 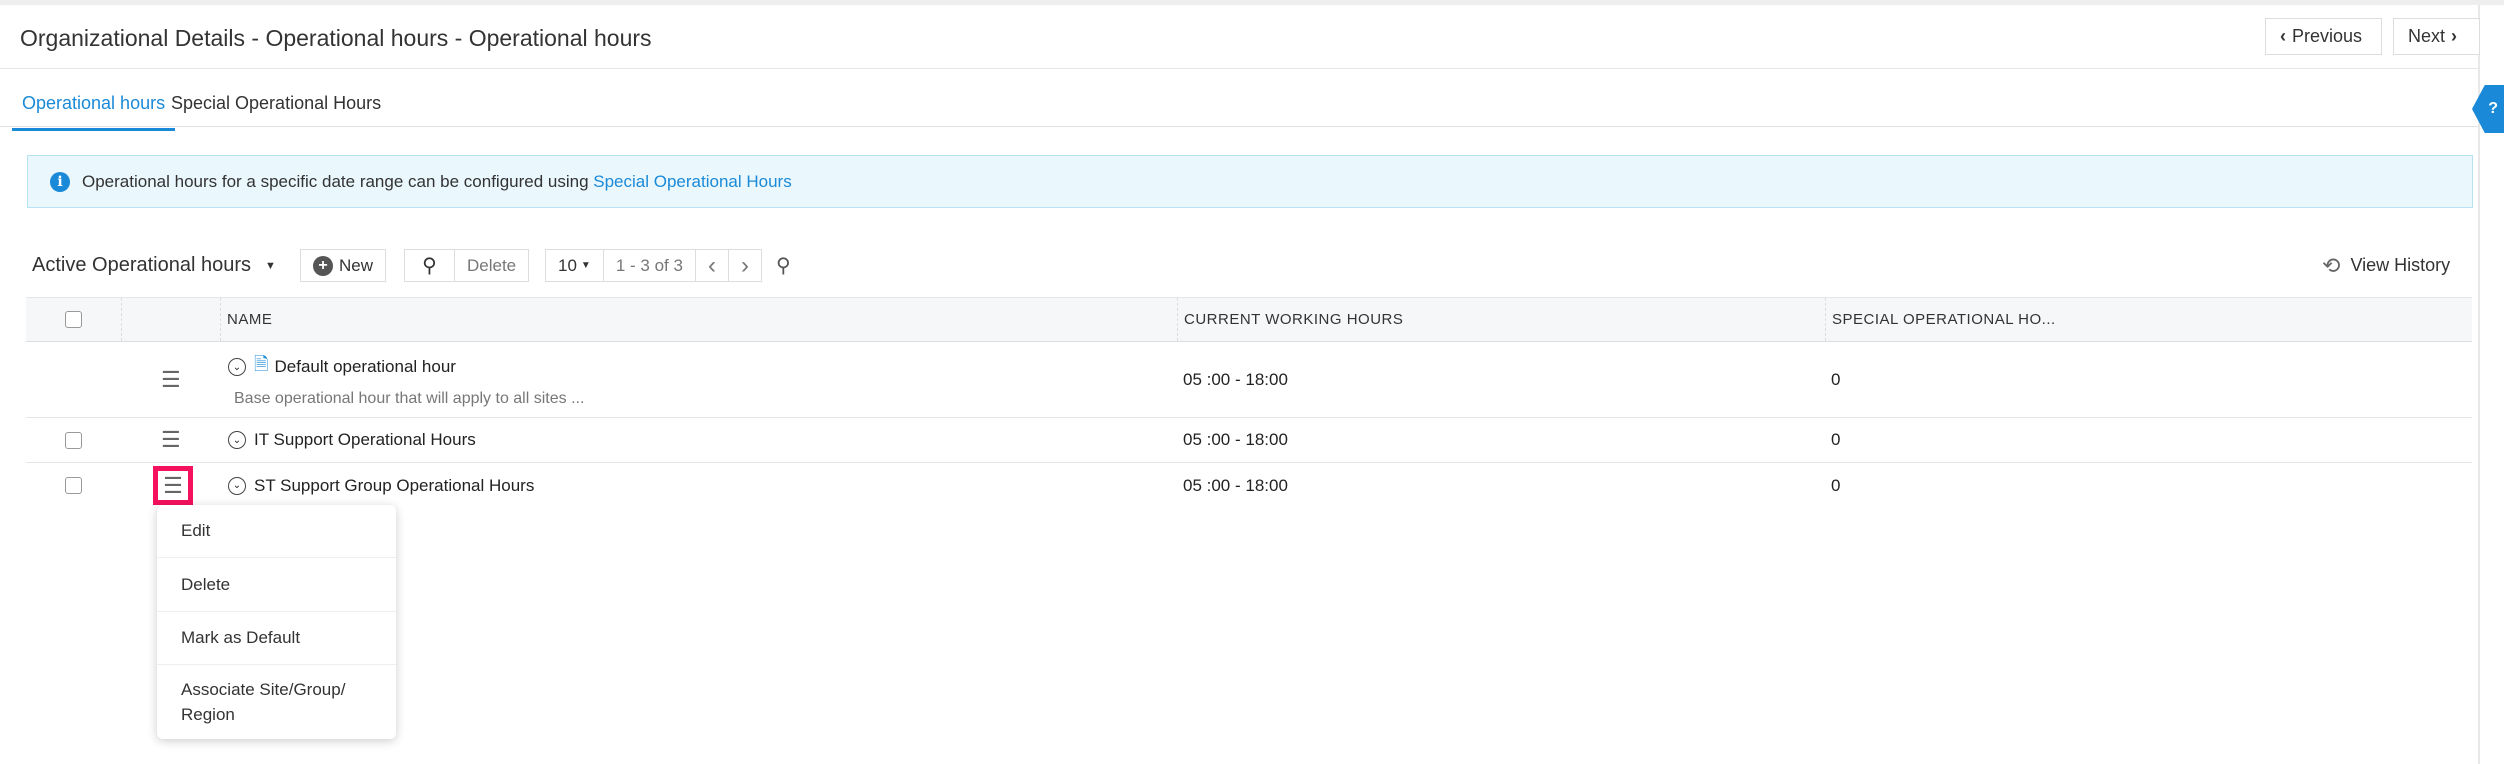 I want to click on plus-circle-icon: +, so click(x=323, y=265).